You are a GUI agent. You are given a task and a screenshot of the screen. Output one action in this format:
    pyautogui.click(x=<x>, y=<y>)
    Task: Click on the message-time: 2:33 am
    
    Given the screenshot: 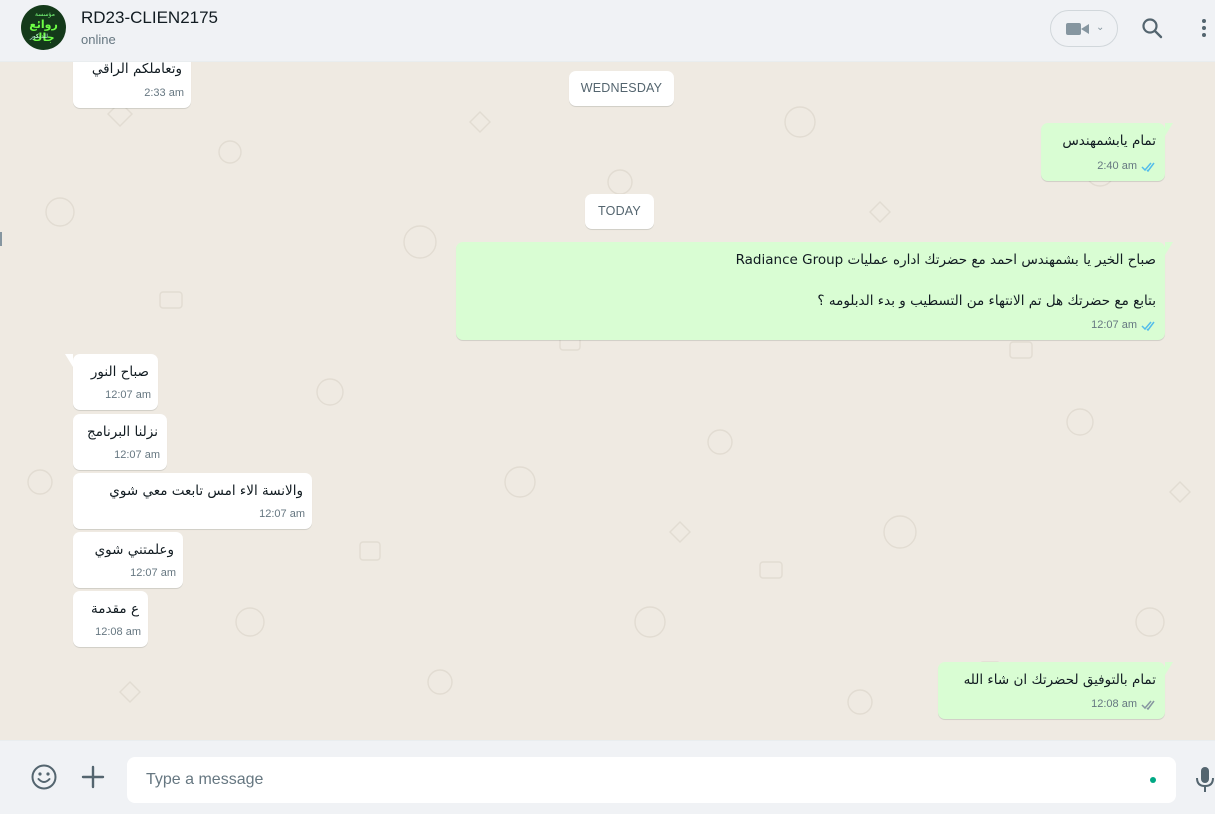 What is the action you would take?
    pyautogui.click(x=164, y=93)
    